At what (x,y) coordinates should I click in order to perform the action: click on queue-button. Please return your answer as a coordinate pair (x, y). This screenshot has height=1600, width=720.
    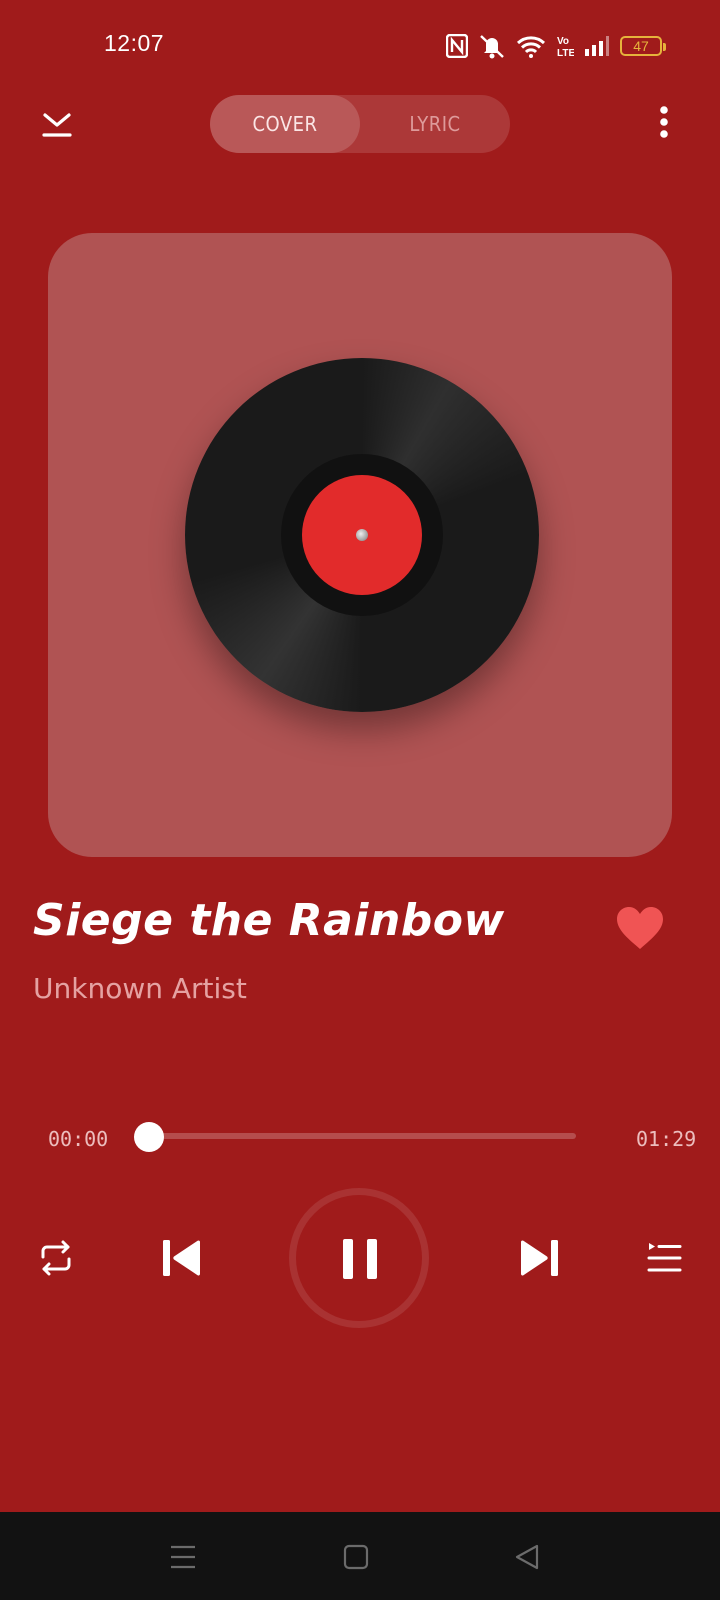
    Looking at the image, I should click on (664, 1258).